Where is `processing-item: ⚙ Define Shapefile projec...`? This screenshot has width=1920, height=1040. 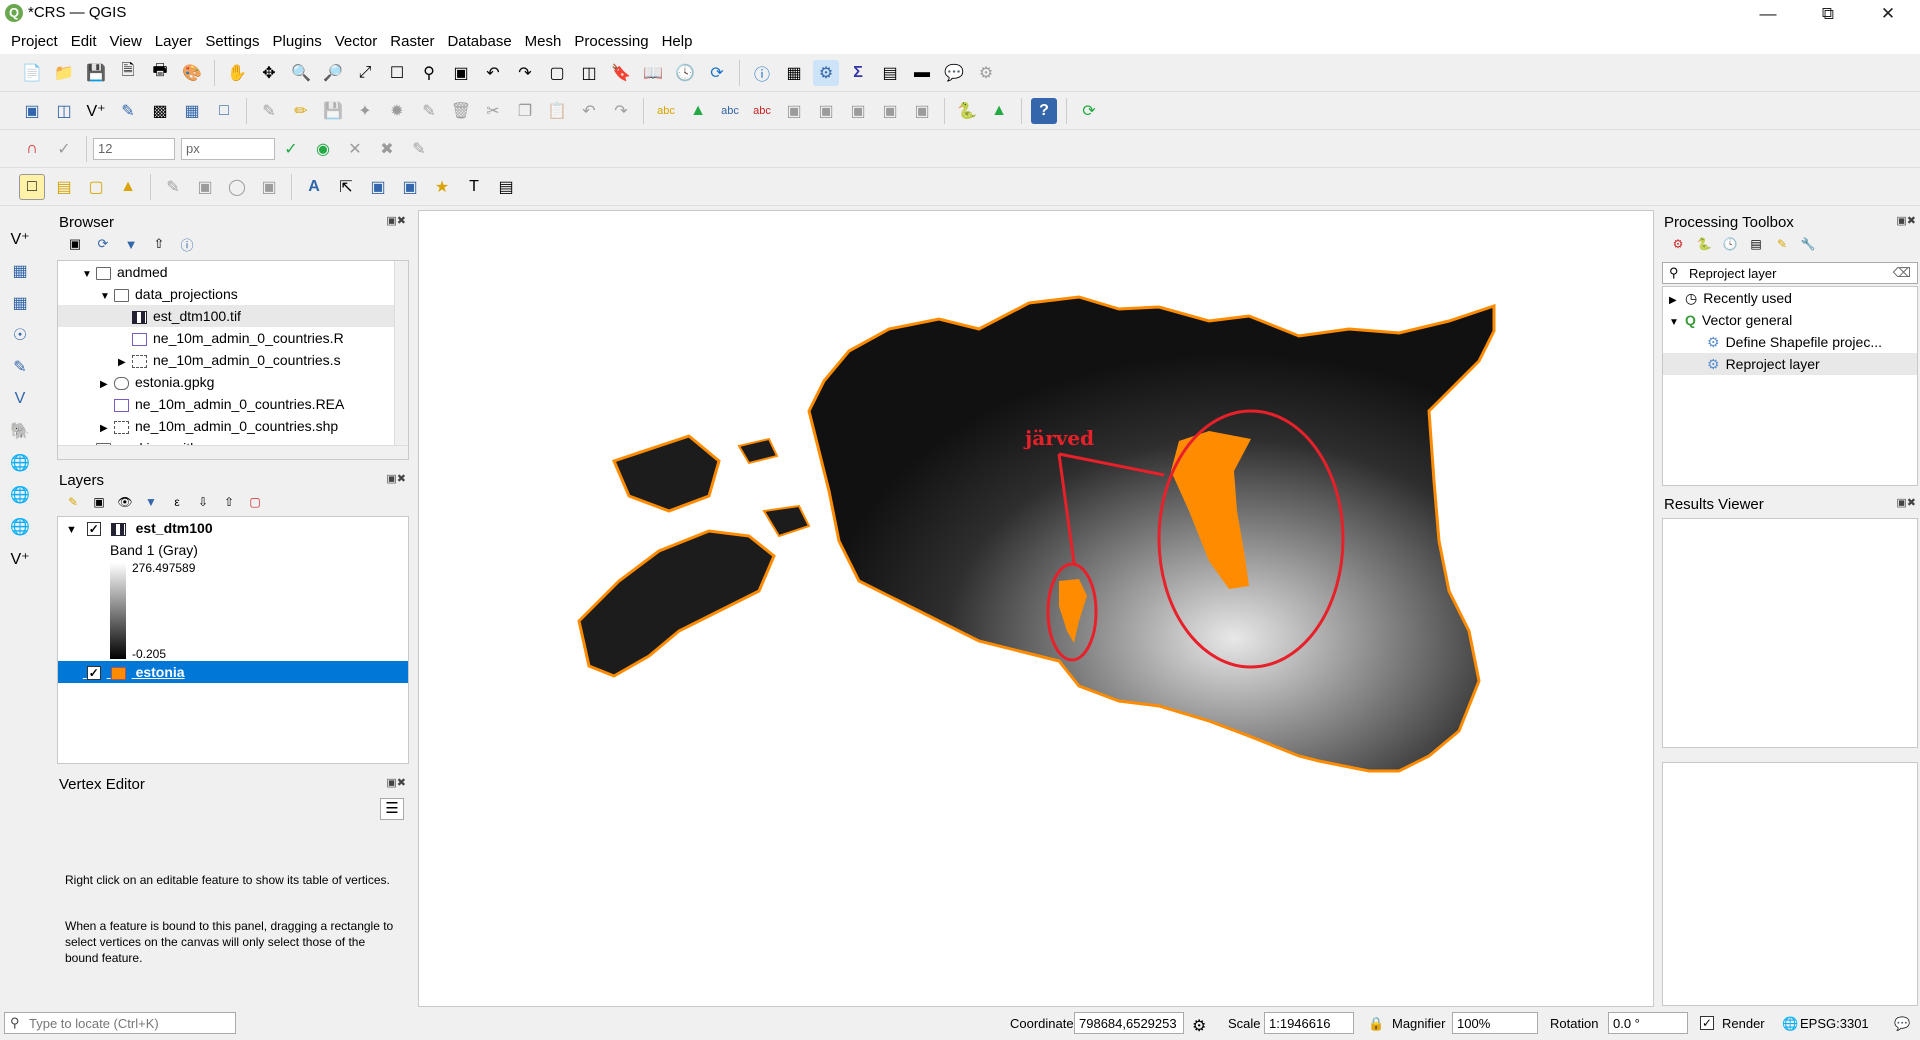 processing-item: ⚙ Define Shapefile projec... is located at coordinates (1790, 342).